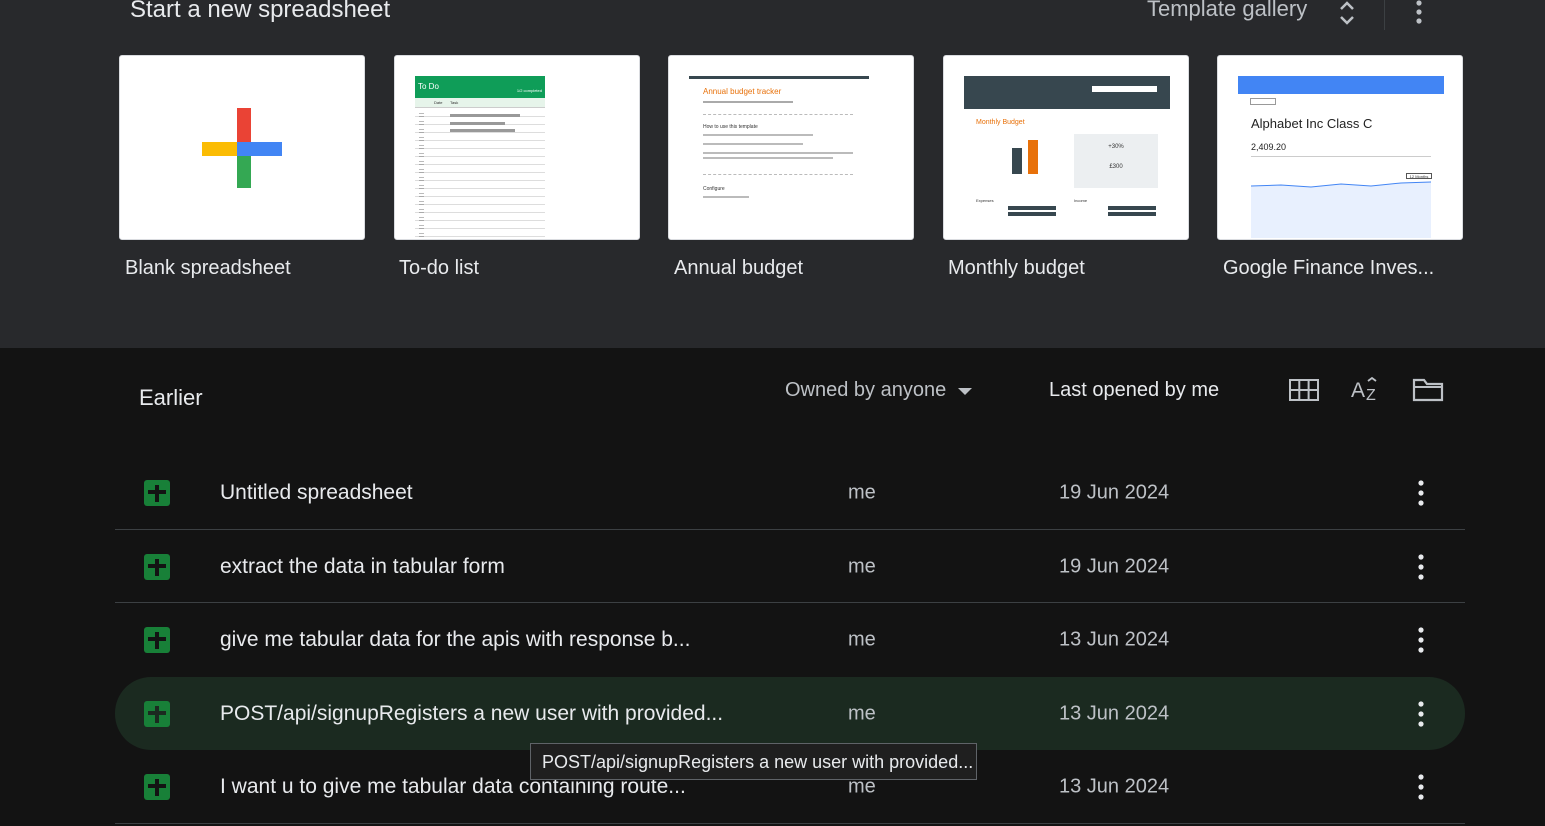 The height and width of the screenshot is (826, 1545). What do you see at coordinates (714, 189) in the screenshot?
I see `annual-section2: Configure` at bounding box center [714, 189].